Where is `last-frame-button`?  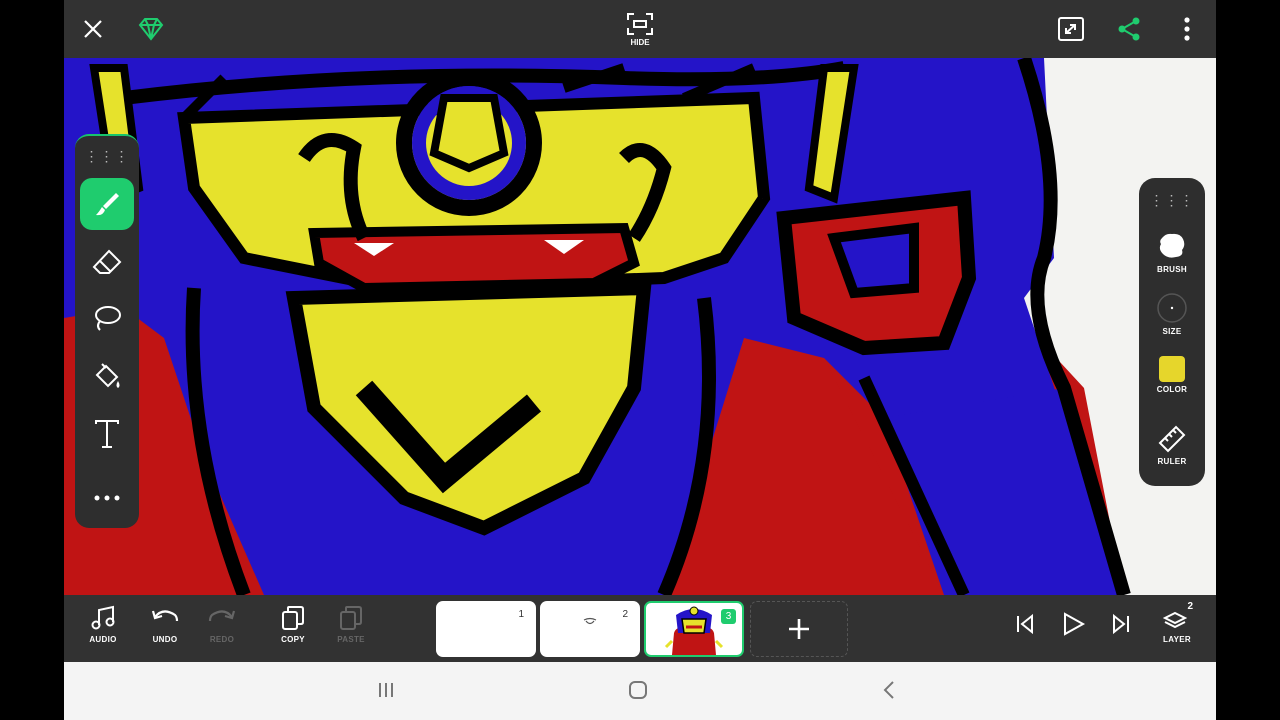
last-frame-button is located at coordinates (1121, 624).